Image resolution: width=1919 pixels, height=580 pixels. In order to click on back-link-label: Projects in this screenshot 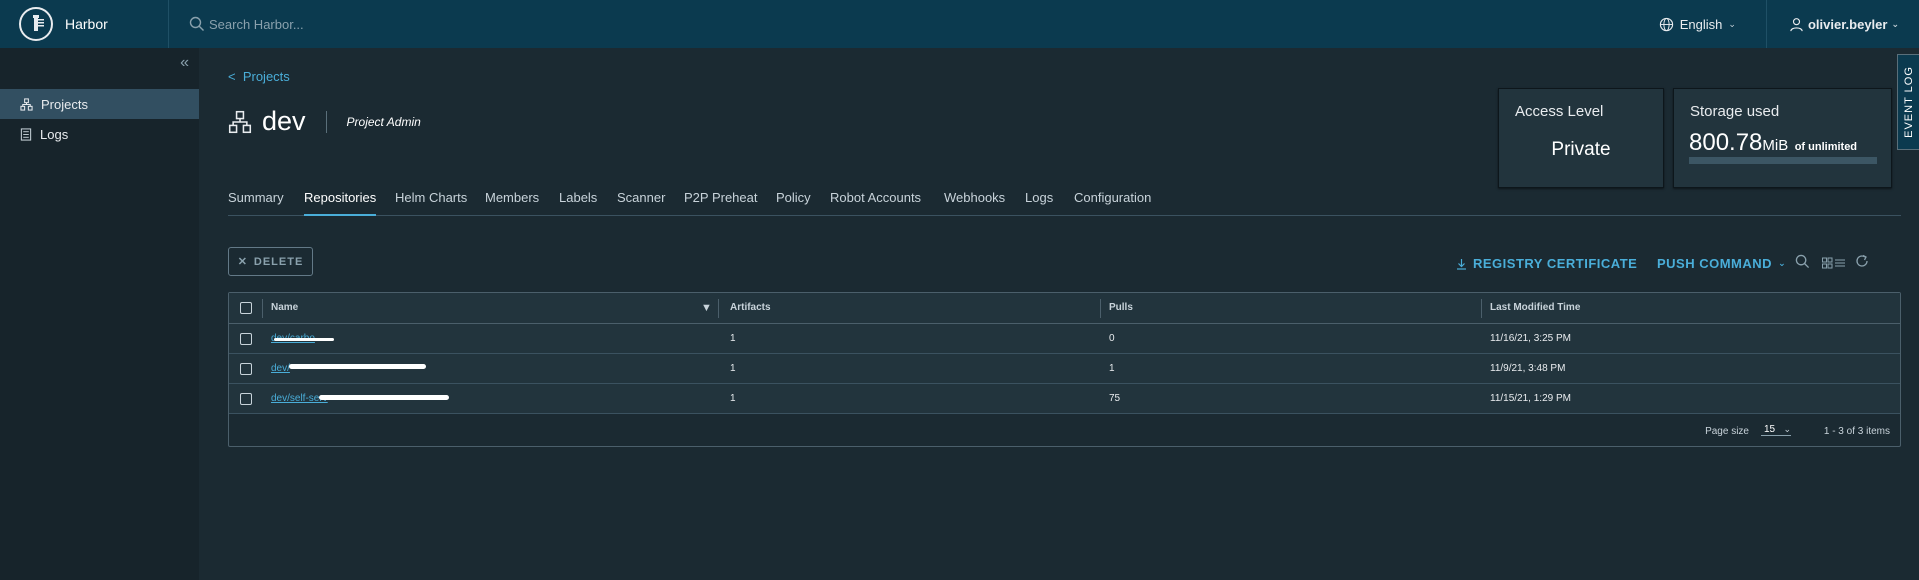, I will do `click(266, 76)`.